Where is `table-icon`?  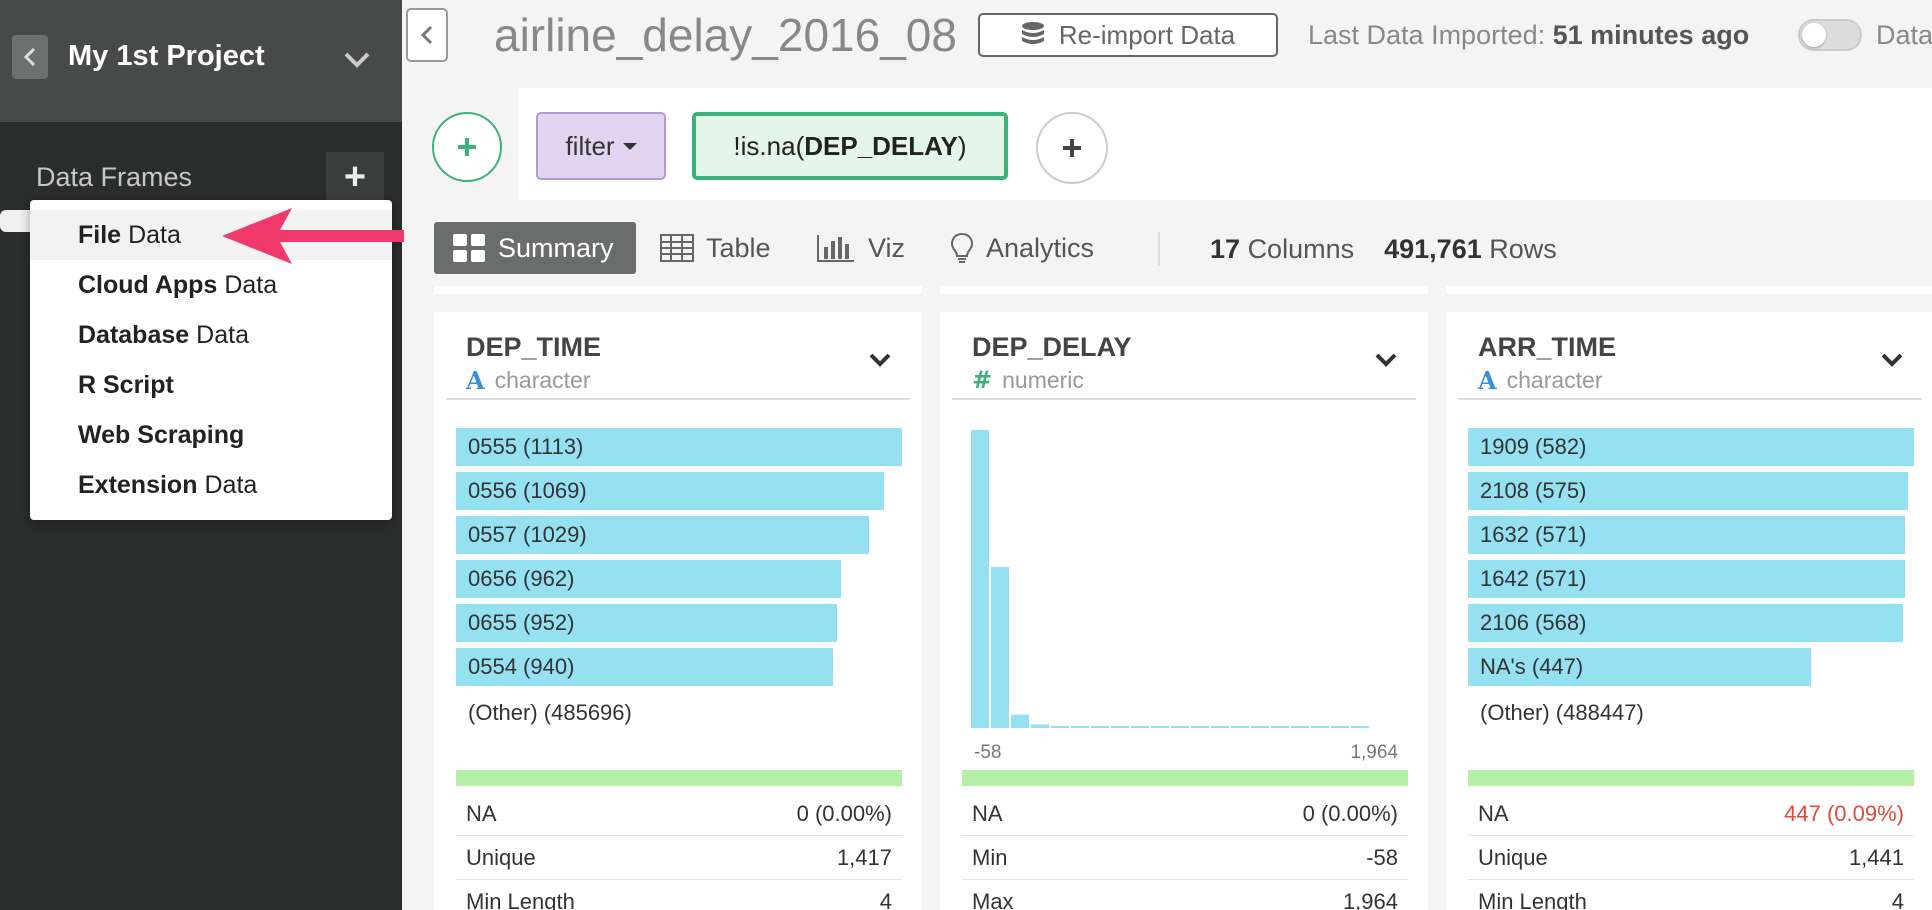 table-icon is located at coordinates (677, 248).